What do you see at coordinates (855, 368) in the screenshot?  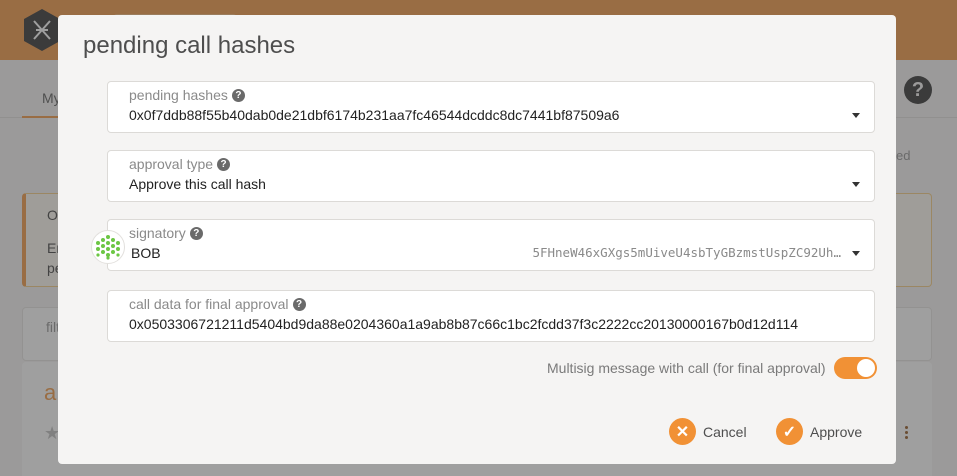 I see `multisig-call-toggle` at bounding box center [855, 368].